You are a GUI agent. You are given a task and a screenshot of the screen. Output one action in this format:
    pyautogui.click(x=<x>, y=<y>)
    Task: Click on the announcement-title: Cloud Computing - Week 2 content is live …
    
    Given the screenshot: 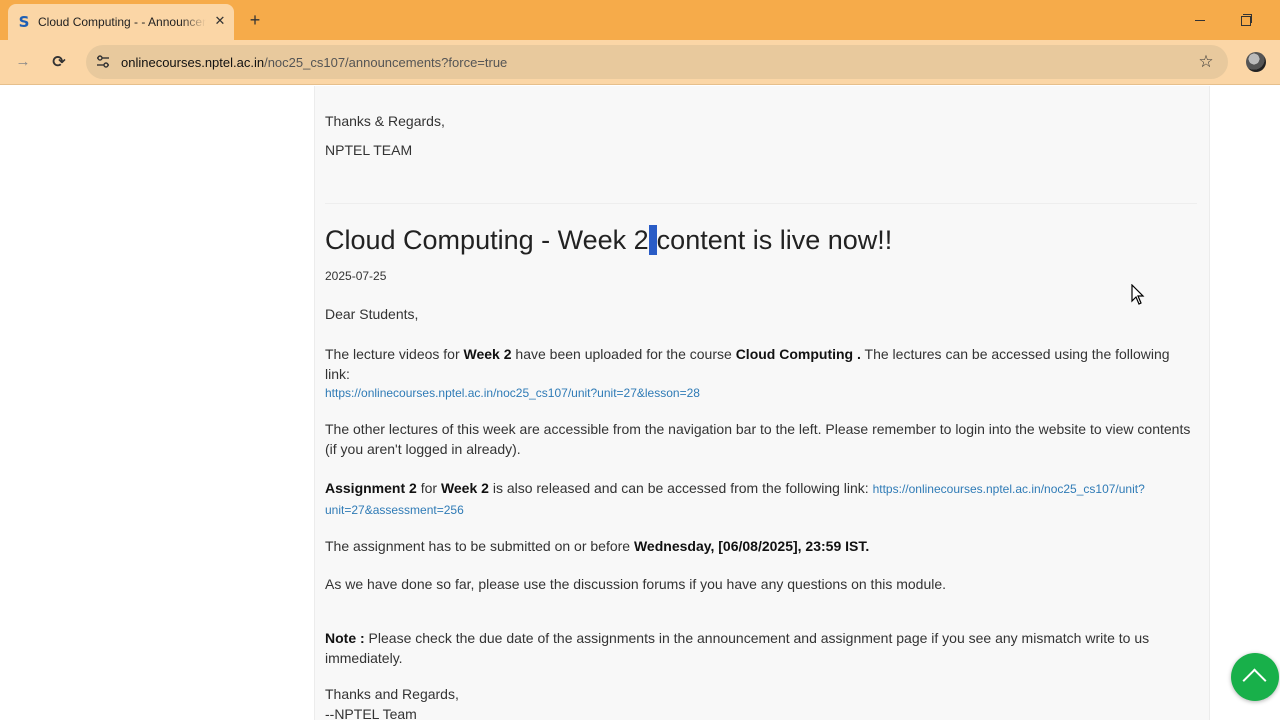 What is the action you would take?
    pyautogui.click(x=608, y=240)
    